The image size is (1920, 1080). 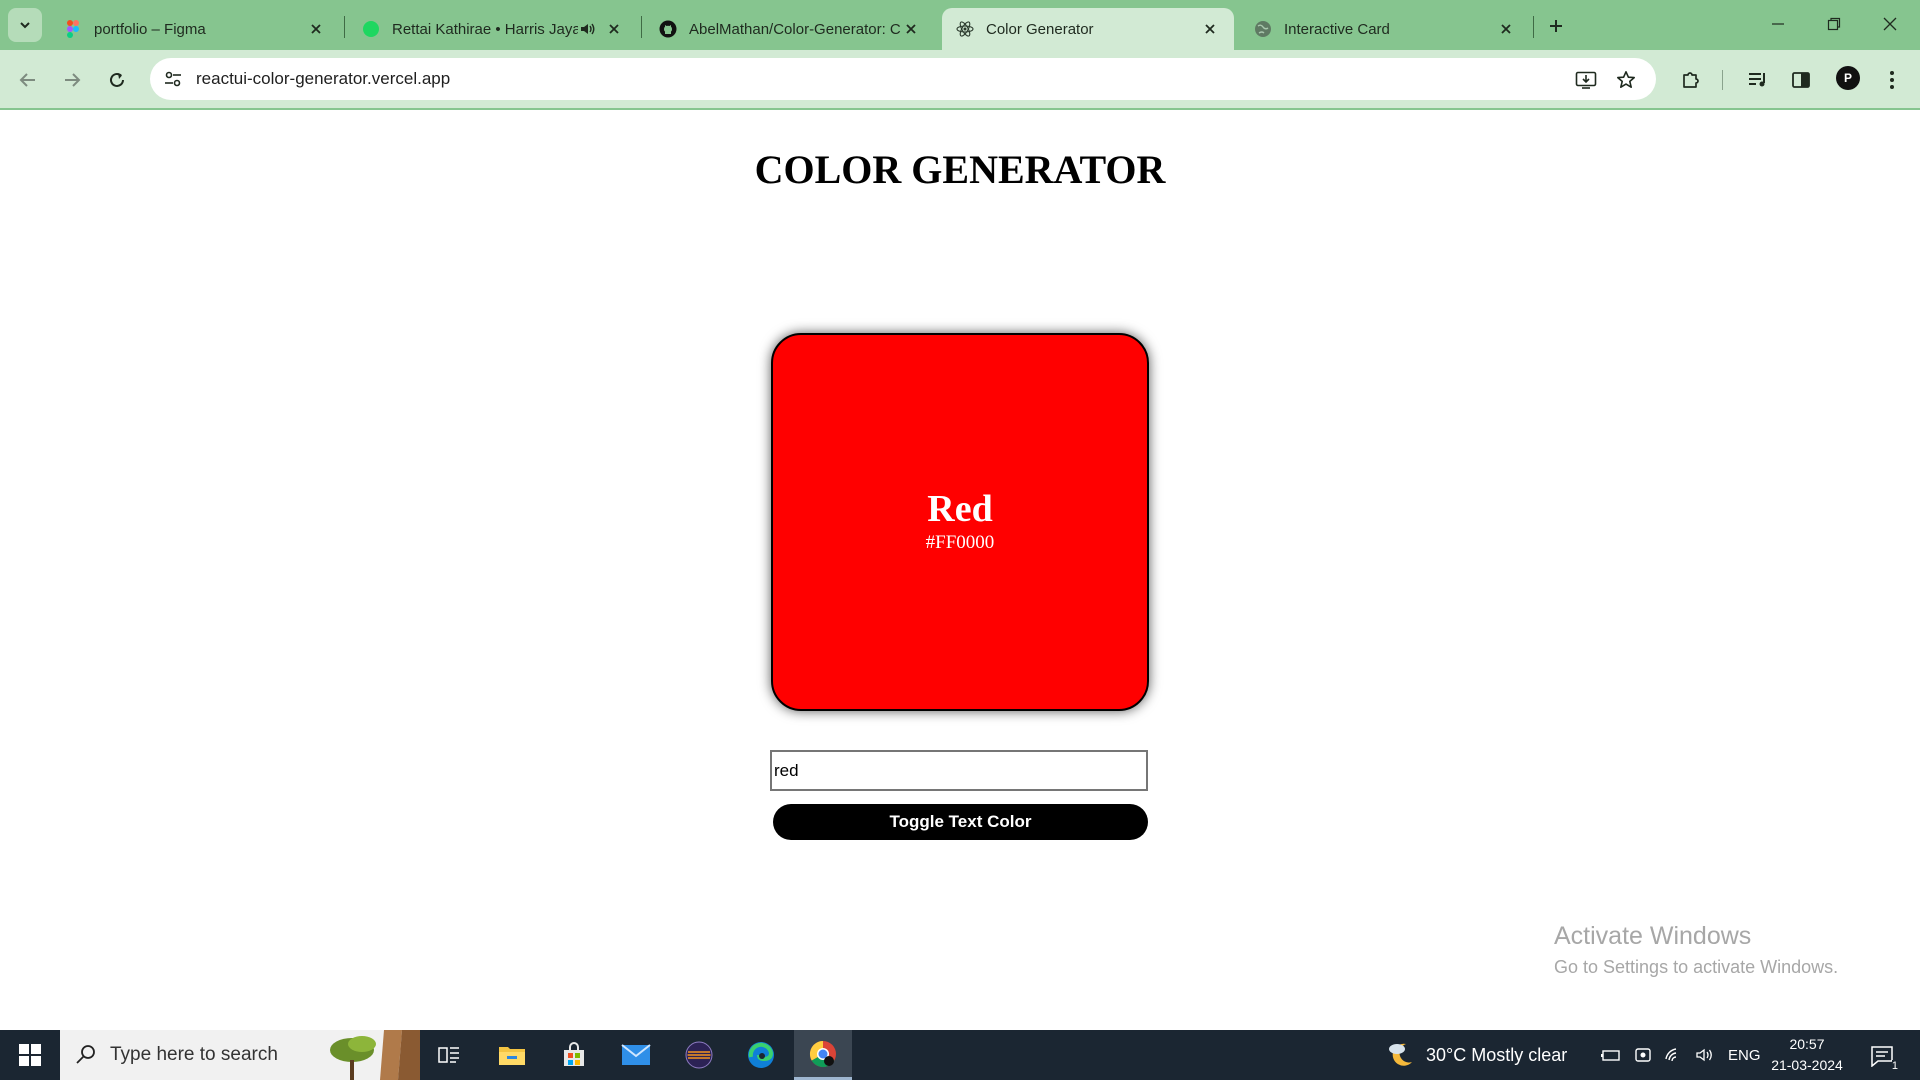 I want to click on restore-button, so click(x=1834, y=24).